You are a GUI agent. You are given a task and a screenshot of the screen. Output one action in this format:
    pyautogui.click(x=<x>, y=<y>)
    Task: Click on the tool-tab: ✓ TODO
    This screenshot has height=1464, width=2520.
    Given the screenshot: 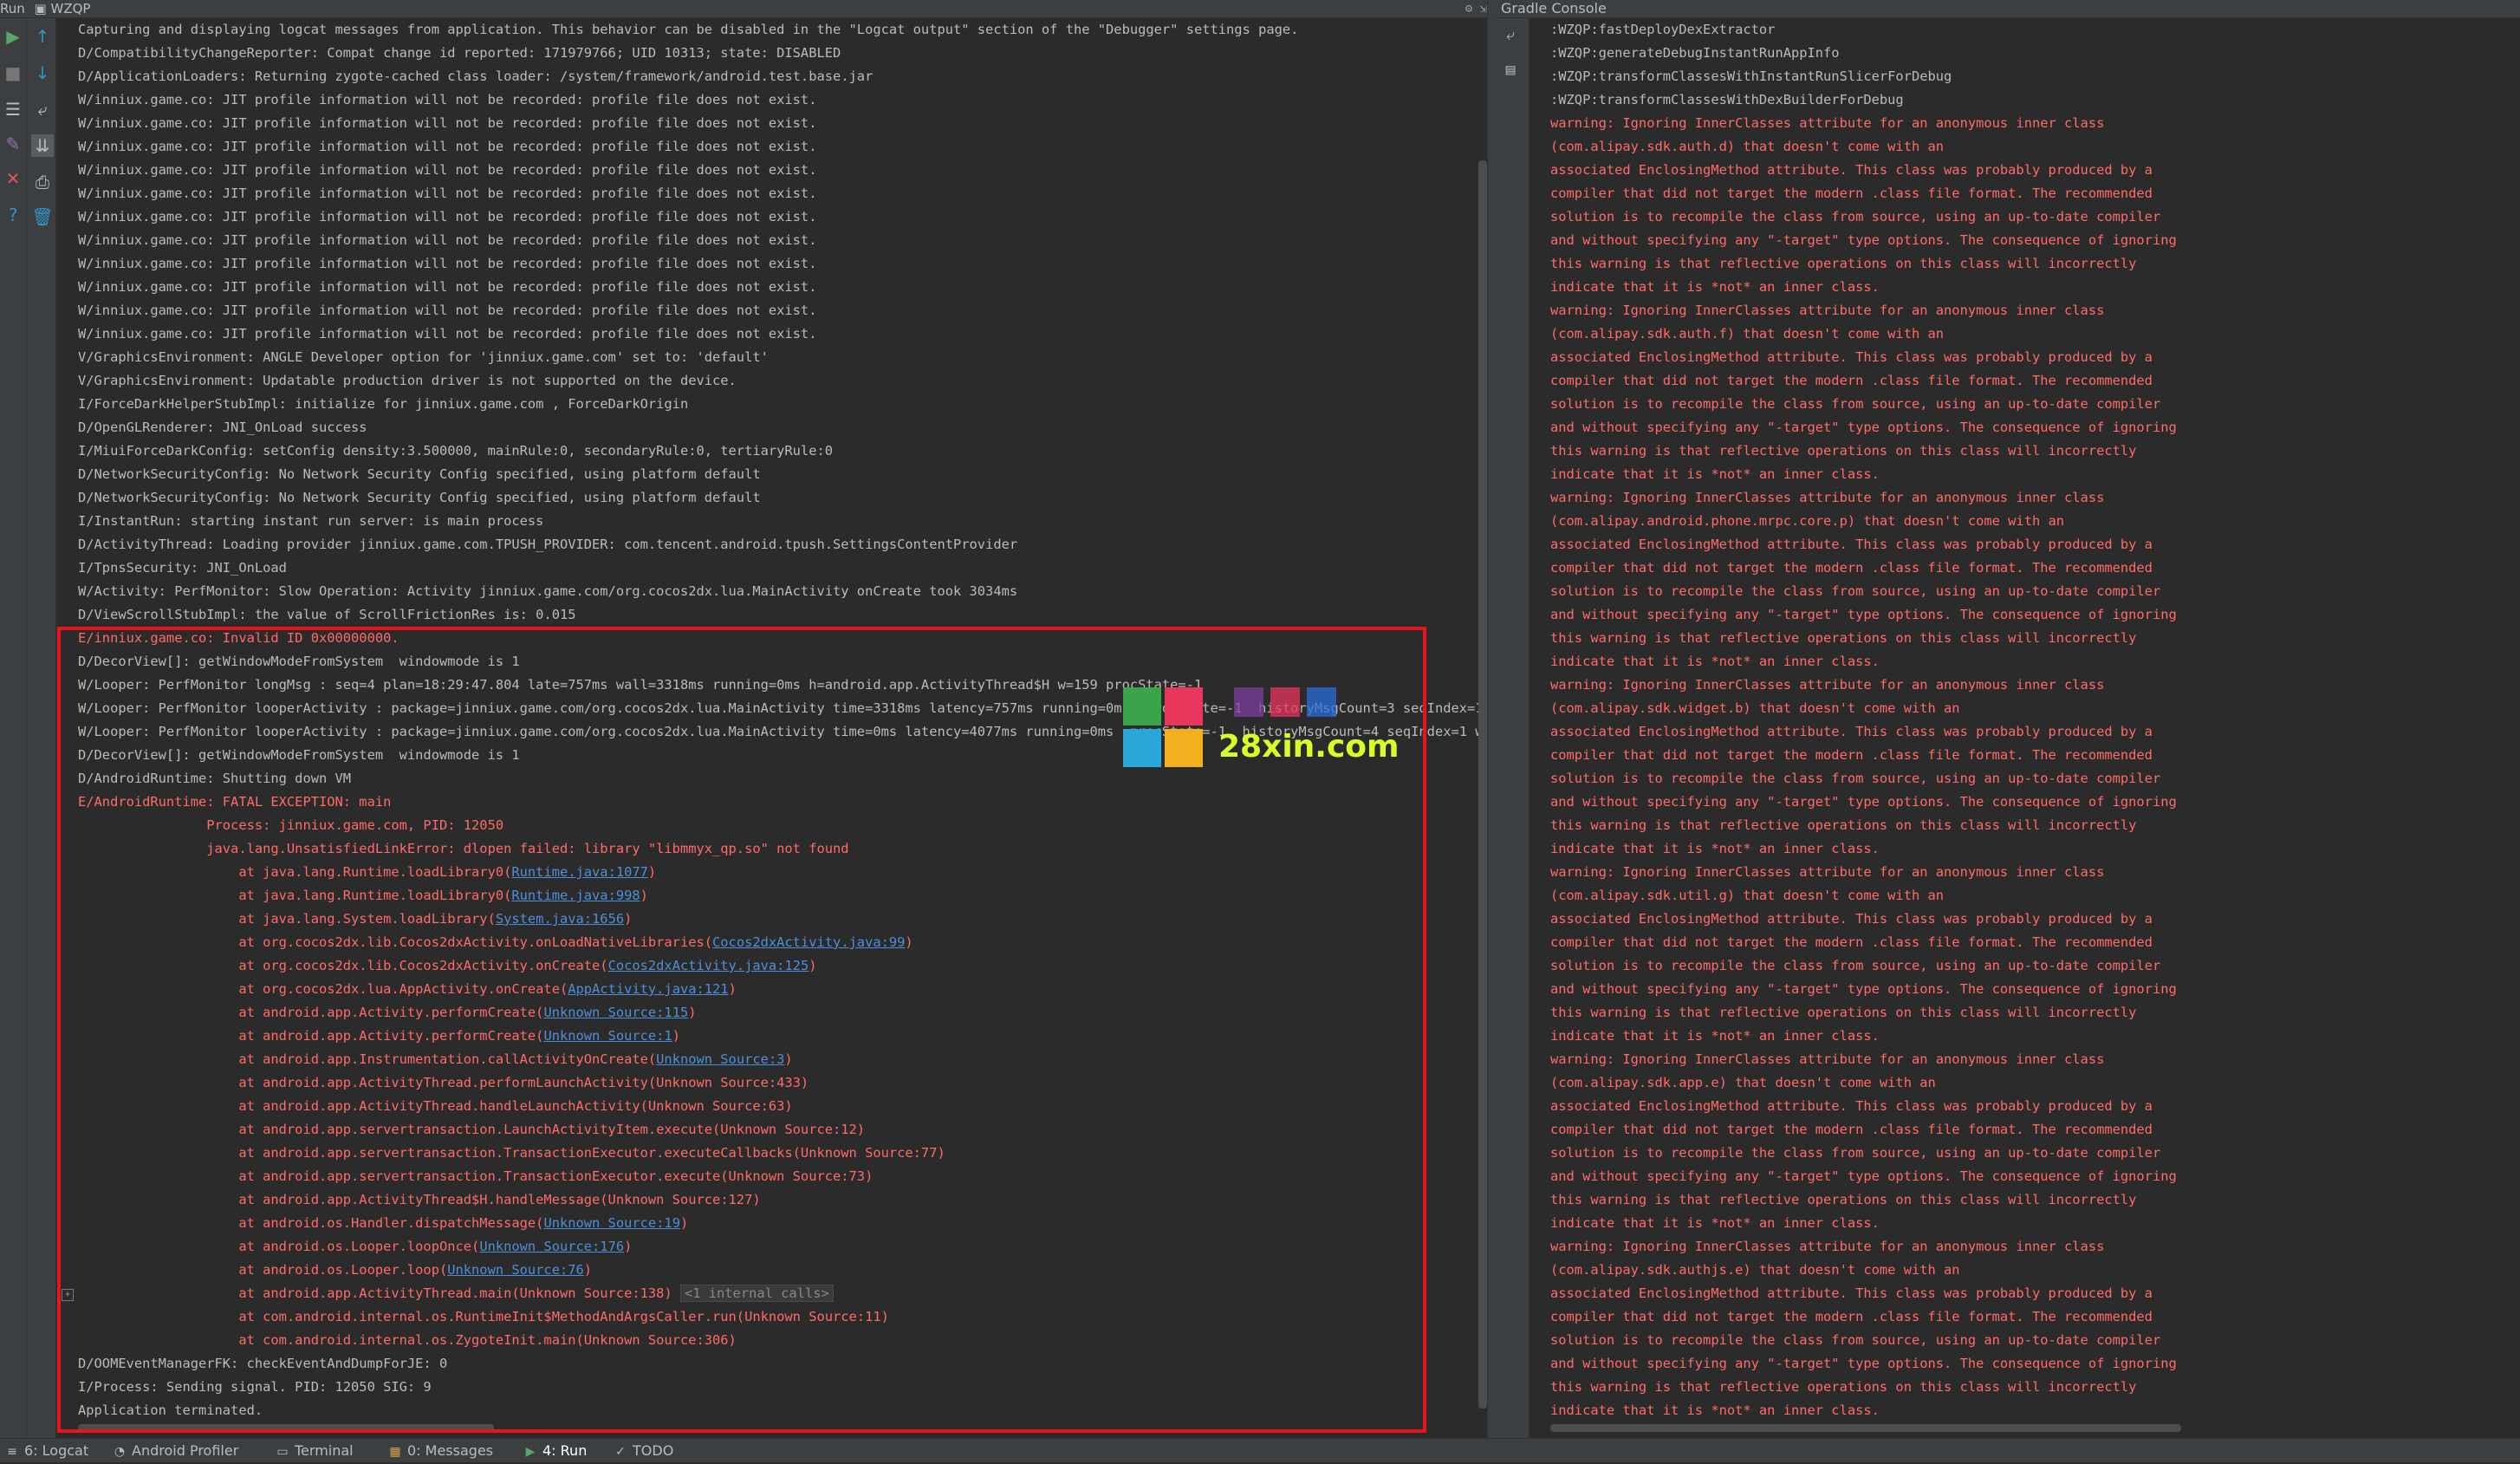 What is the action you would take?
    pyautogui.click(x=643, y=1451)
    